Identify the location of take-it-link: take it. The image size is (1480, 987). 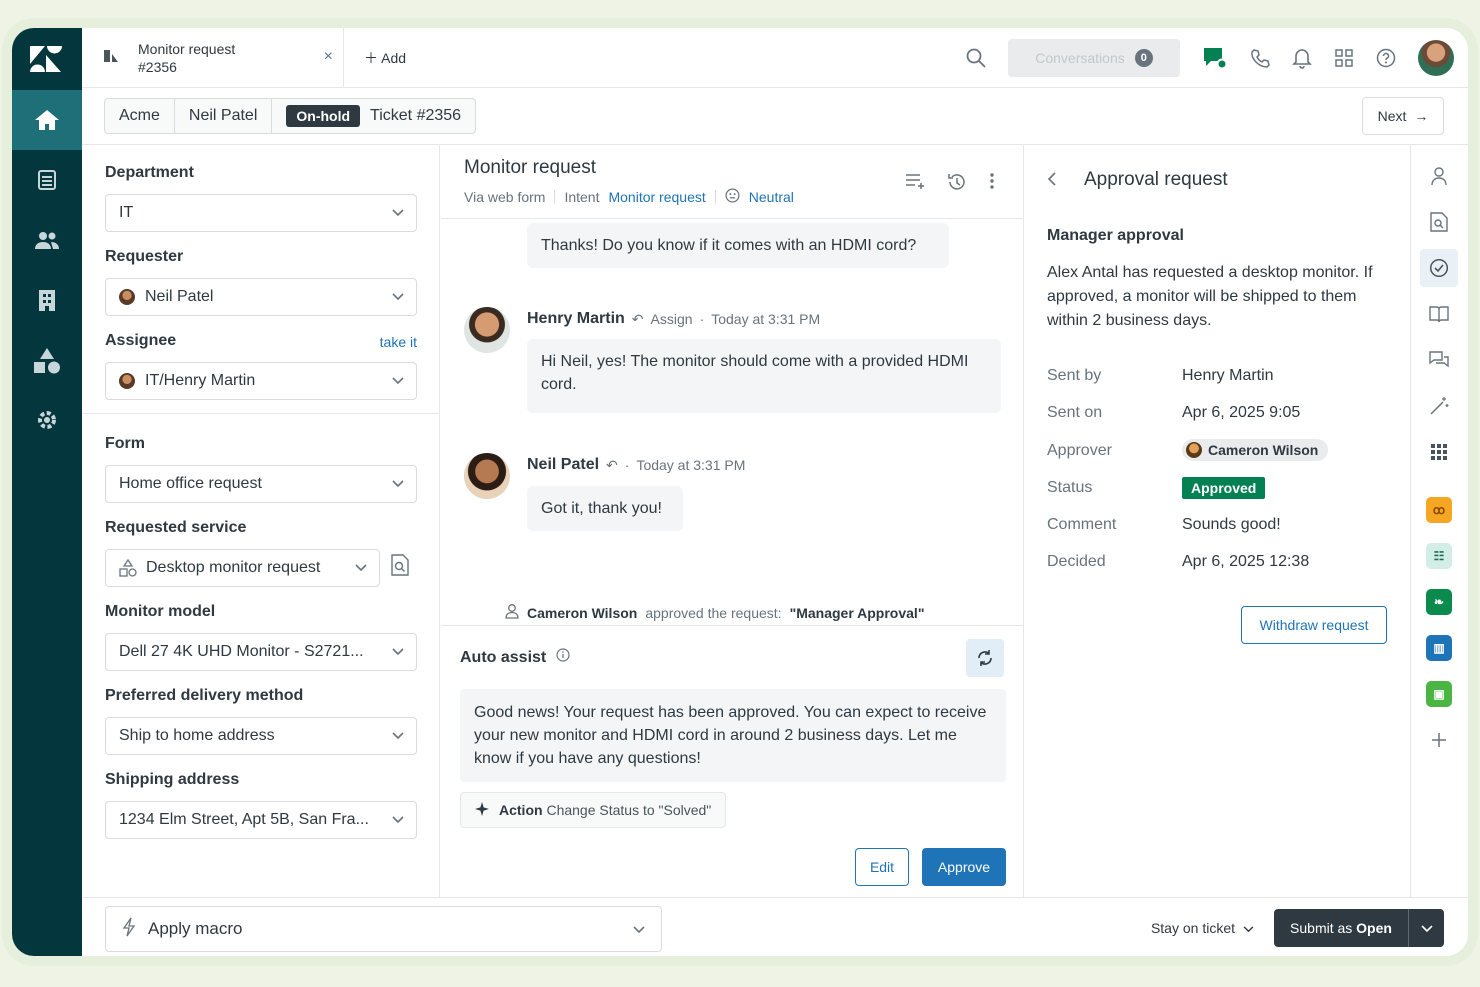
(398, 342).